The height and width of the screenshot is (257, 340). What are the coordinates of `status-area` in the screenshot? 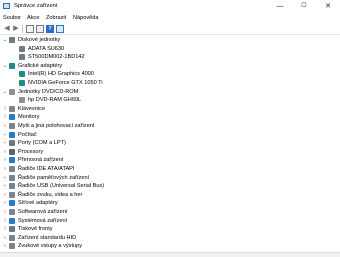 It's located at (170, 254).